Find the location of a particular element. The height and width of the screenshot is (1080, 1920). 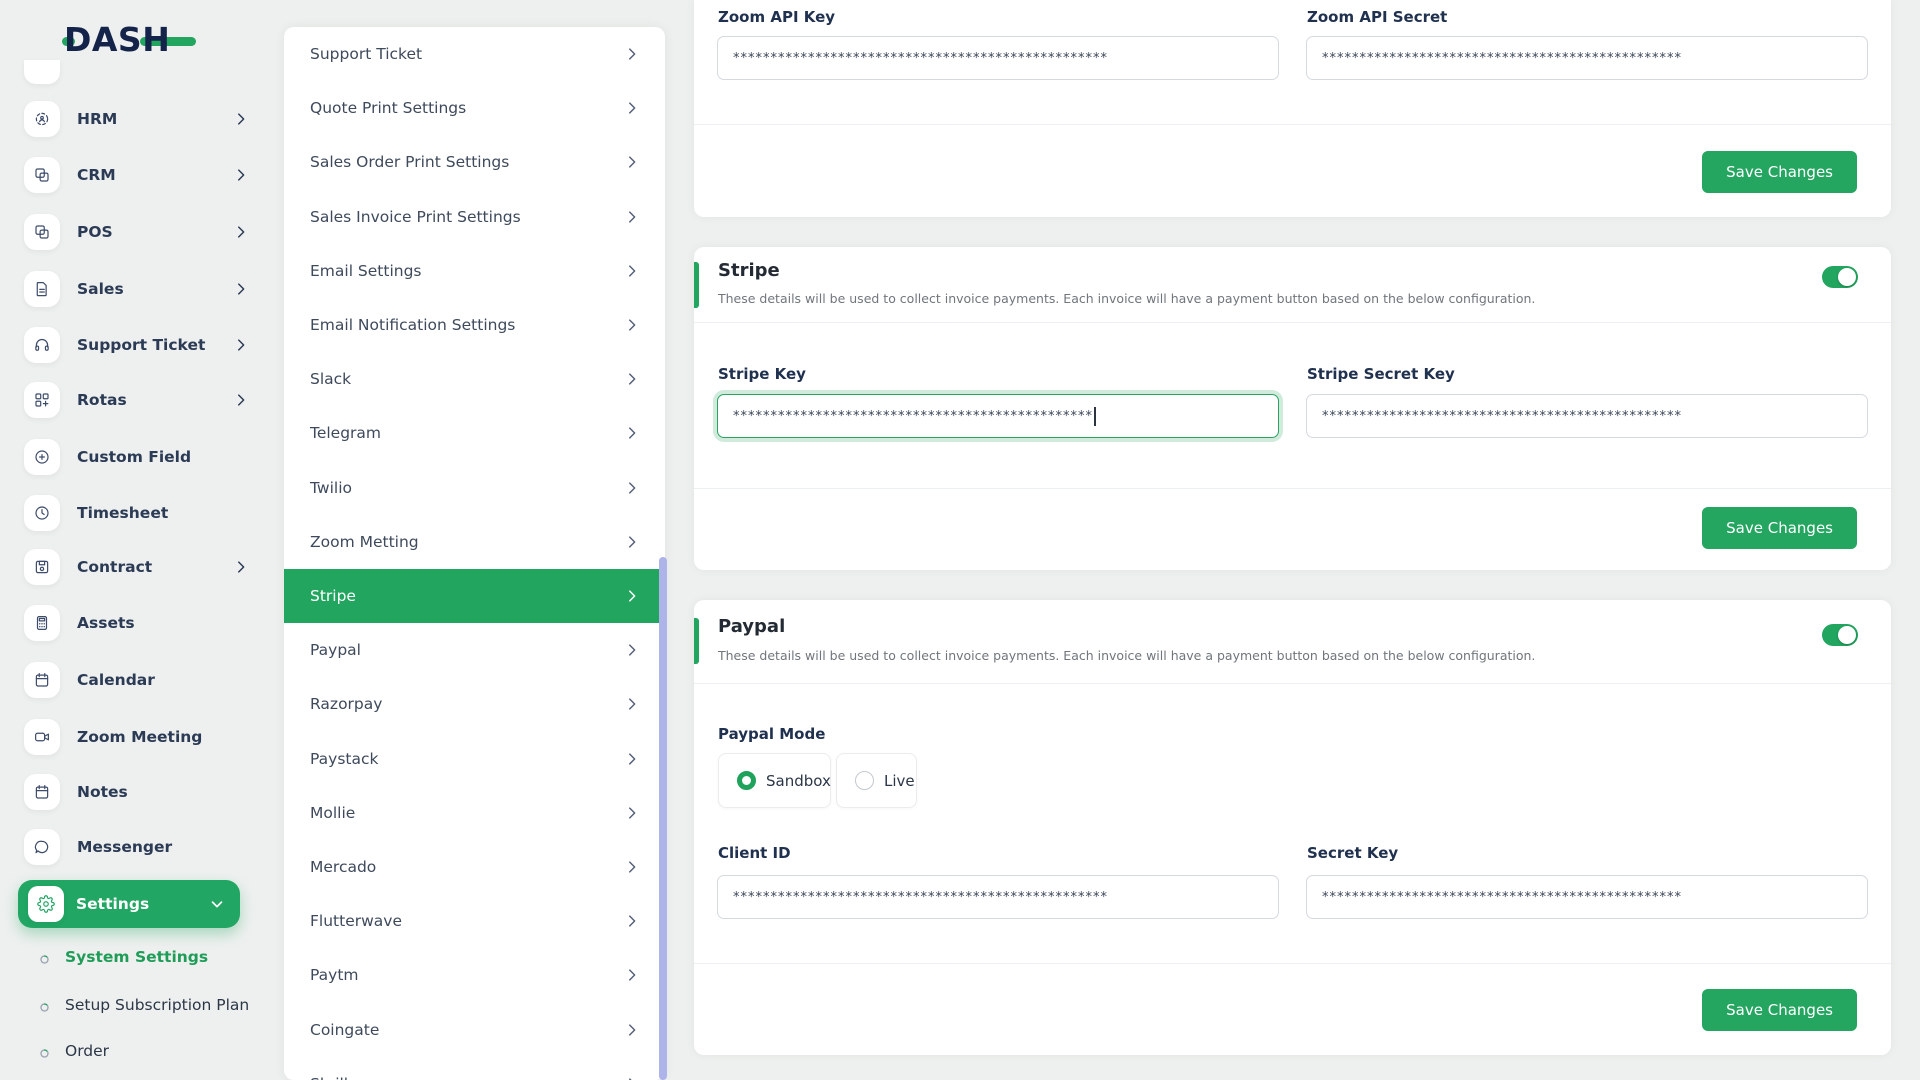

secret-key-label: Secret Key is located at coordinates (1353, 853).